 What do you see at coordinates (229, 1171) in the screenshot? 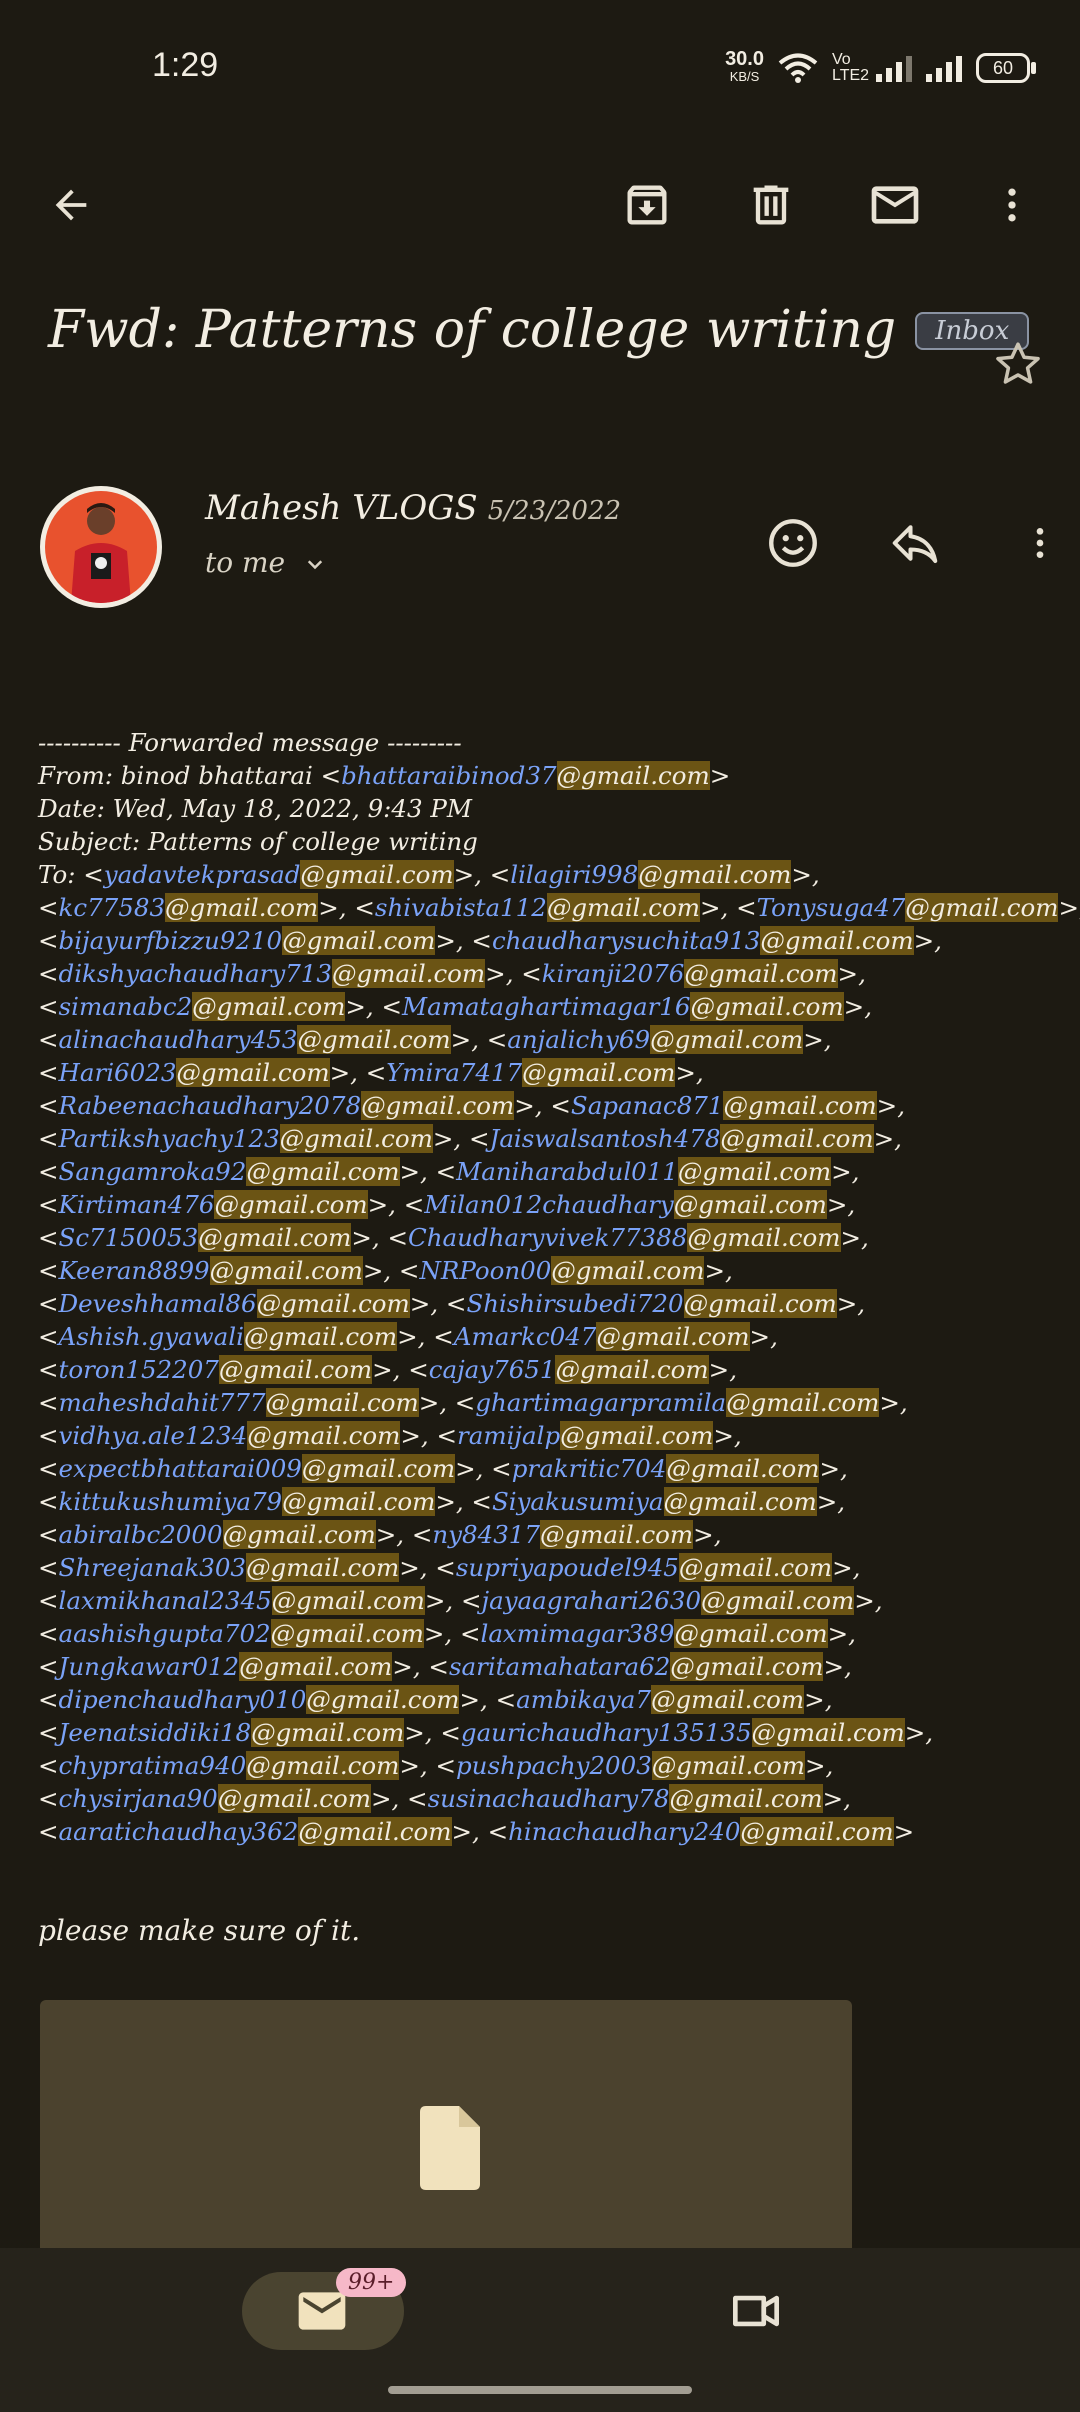
I see `email-address-link: Sangamroka92@gmail.com` at bounding box center [229, 1171].